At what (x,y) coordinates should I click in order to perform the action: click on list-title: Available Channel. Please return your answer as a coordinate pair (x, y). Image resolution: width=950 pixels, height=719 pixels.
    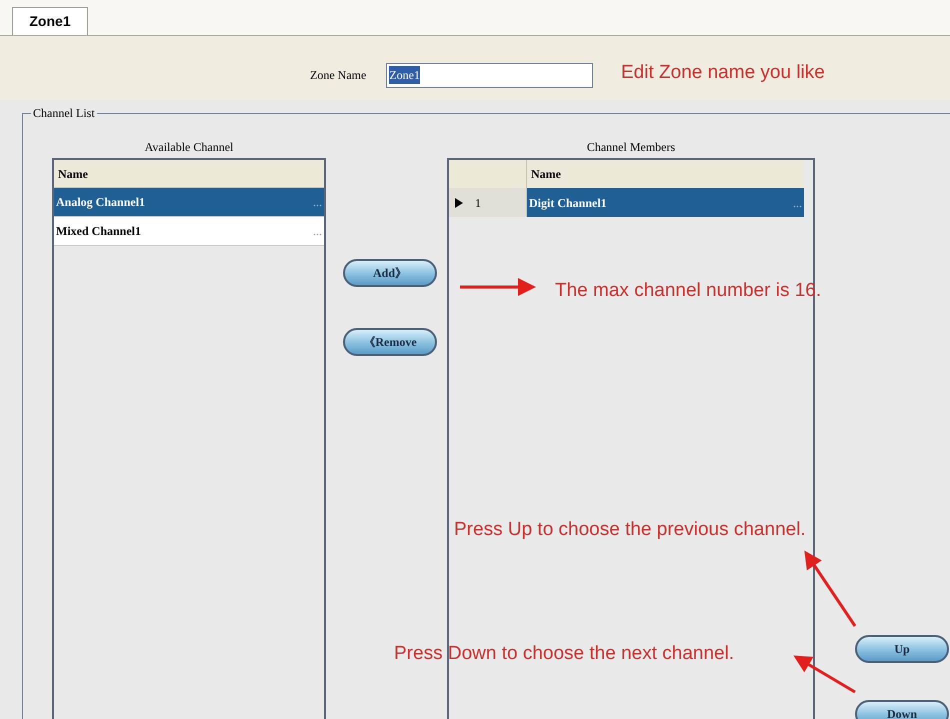
    Looking at the image, I should click on (189, 147).